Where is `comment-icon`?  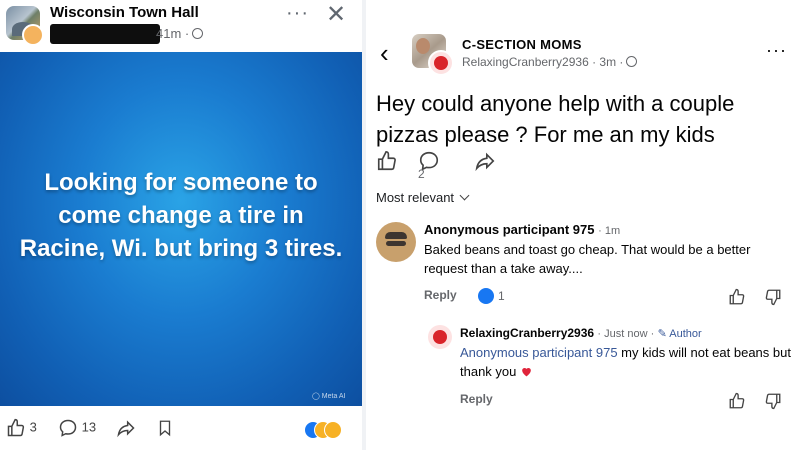 comment-icon is located at coordinates (68, 428).